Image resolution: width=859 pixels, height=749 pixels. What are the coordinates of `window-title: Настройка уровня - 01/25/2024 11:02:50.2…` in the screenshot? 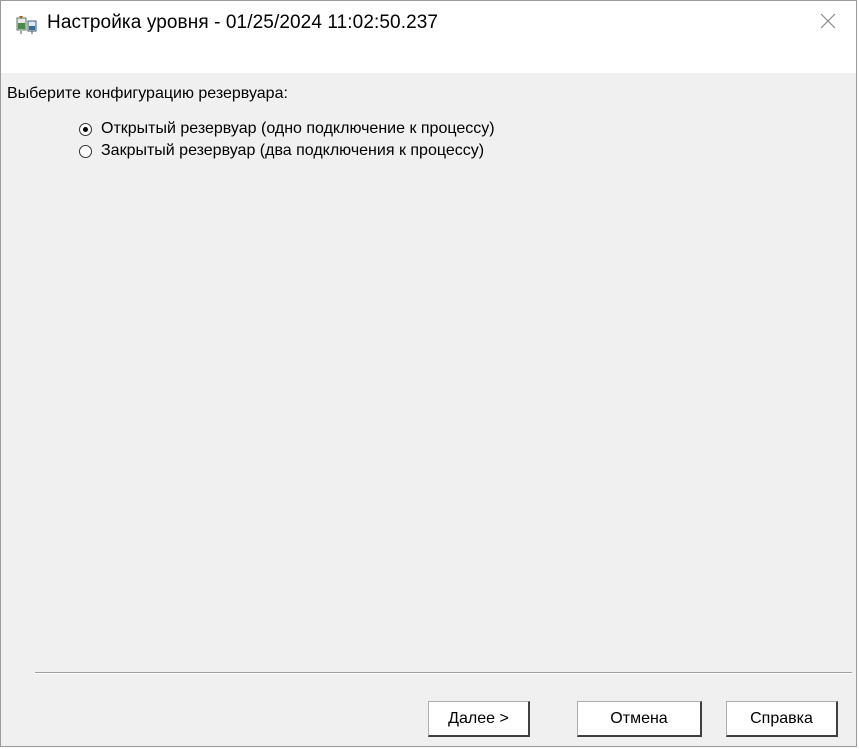 It's located at (243, 22).